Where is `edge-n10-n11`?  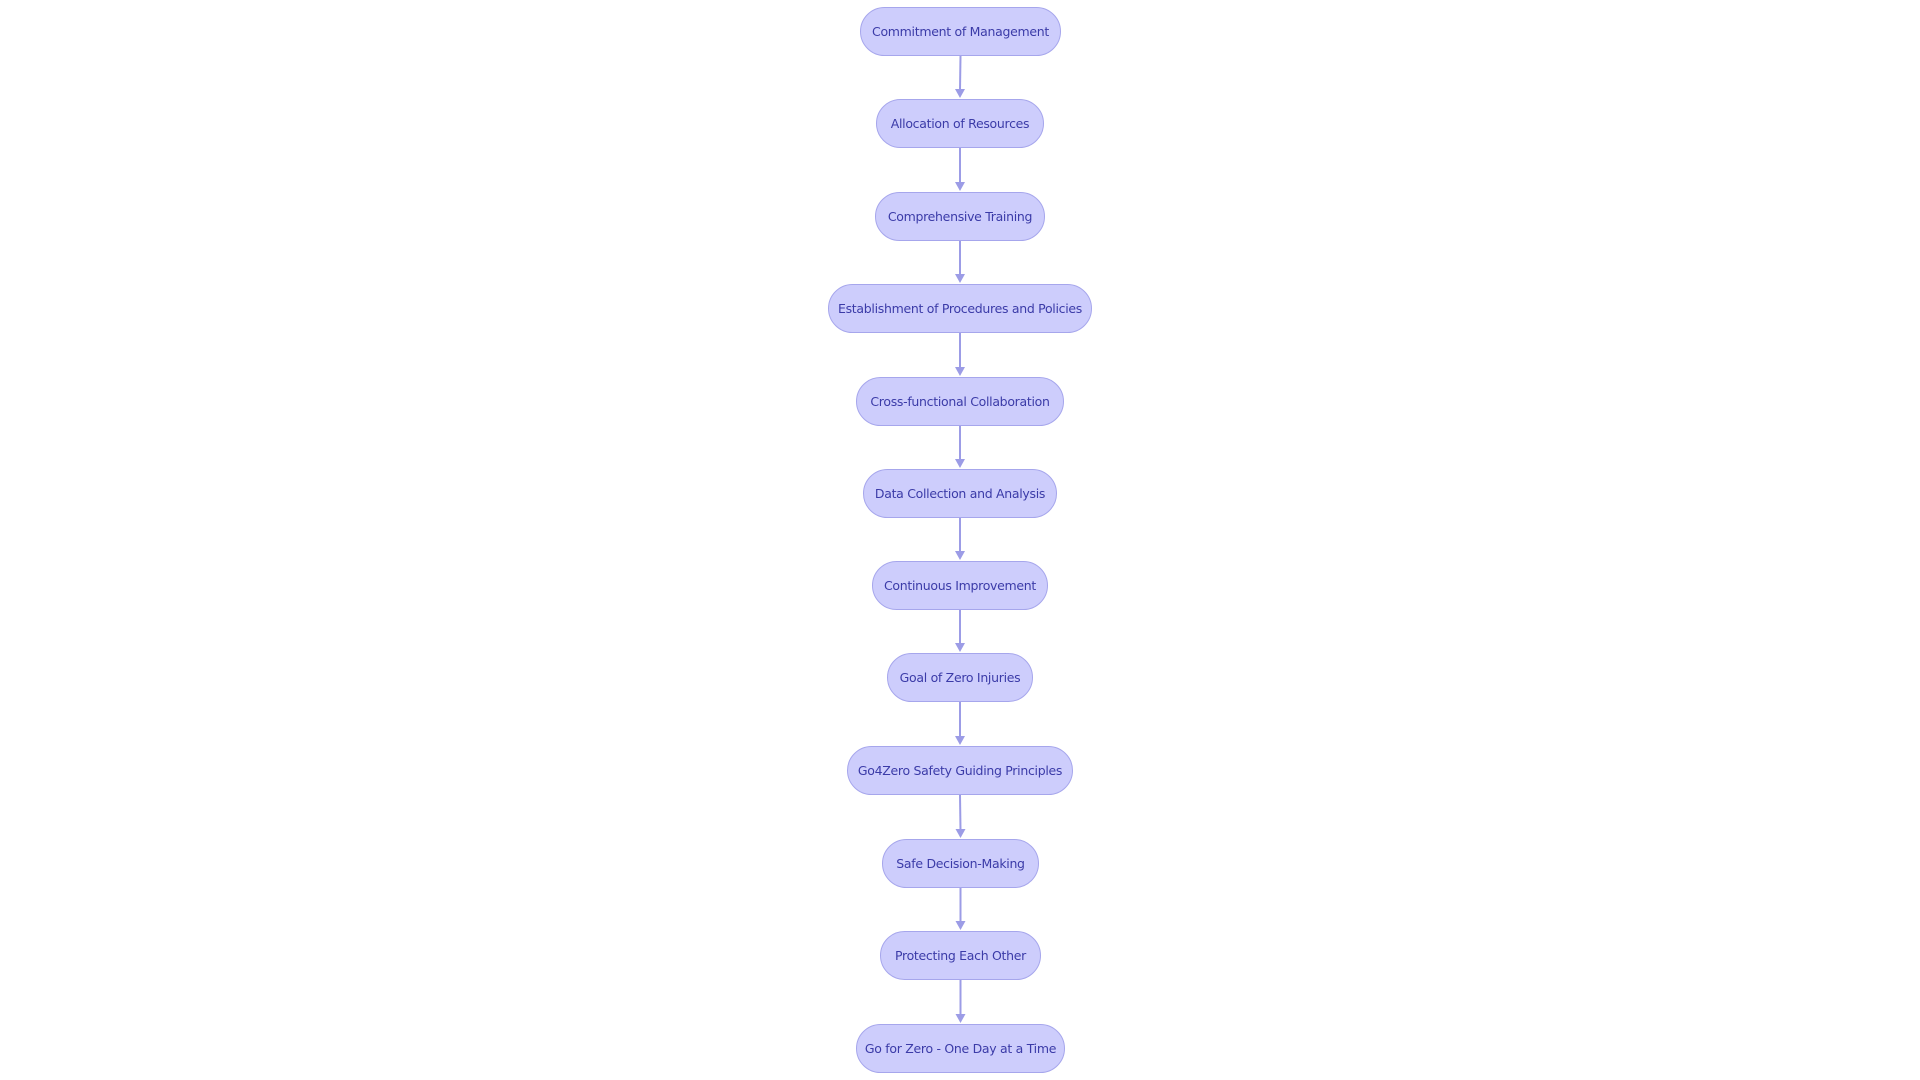 edge-n10-n11 is located at coordinates (960, 909).